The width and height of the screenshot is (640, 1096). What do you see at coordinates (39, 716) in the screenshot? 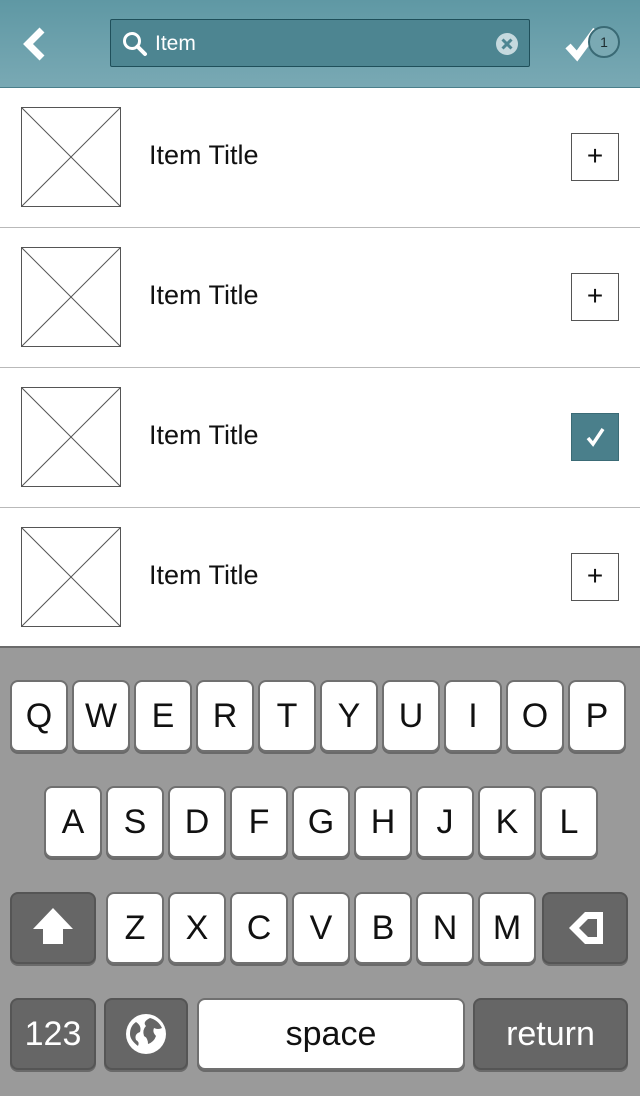
I see `key-q: Q` at bounding box center [39, 716].